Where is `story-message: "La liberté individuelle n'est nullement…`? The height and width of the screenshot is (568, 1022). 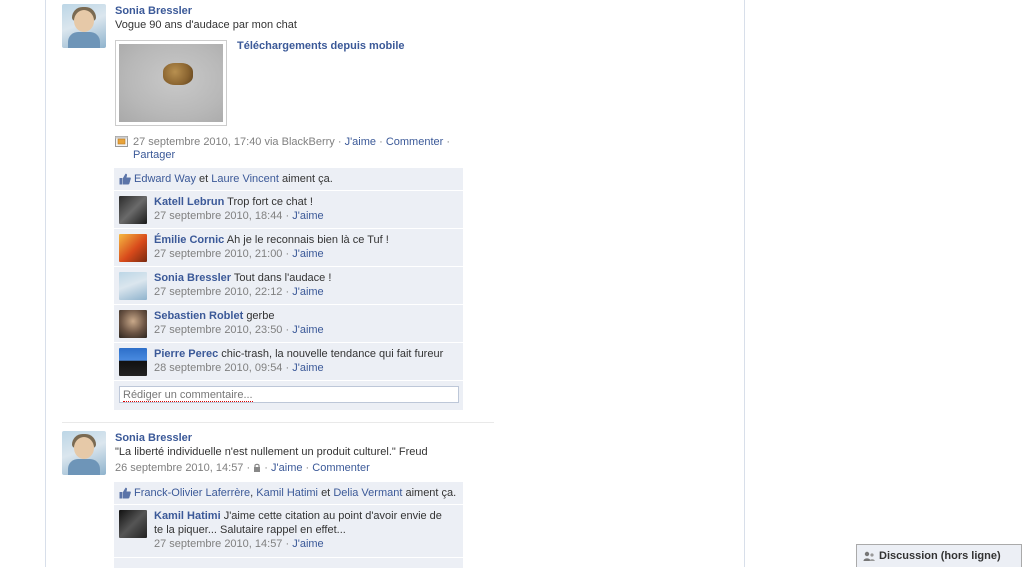
story-message: "La liberté individuelle n'est nullement… is located at coordinates (271, 452).